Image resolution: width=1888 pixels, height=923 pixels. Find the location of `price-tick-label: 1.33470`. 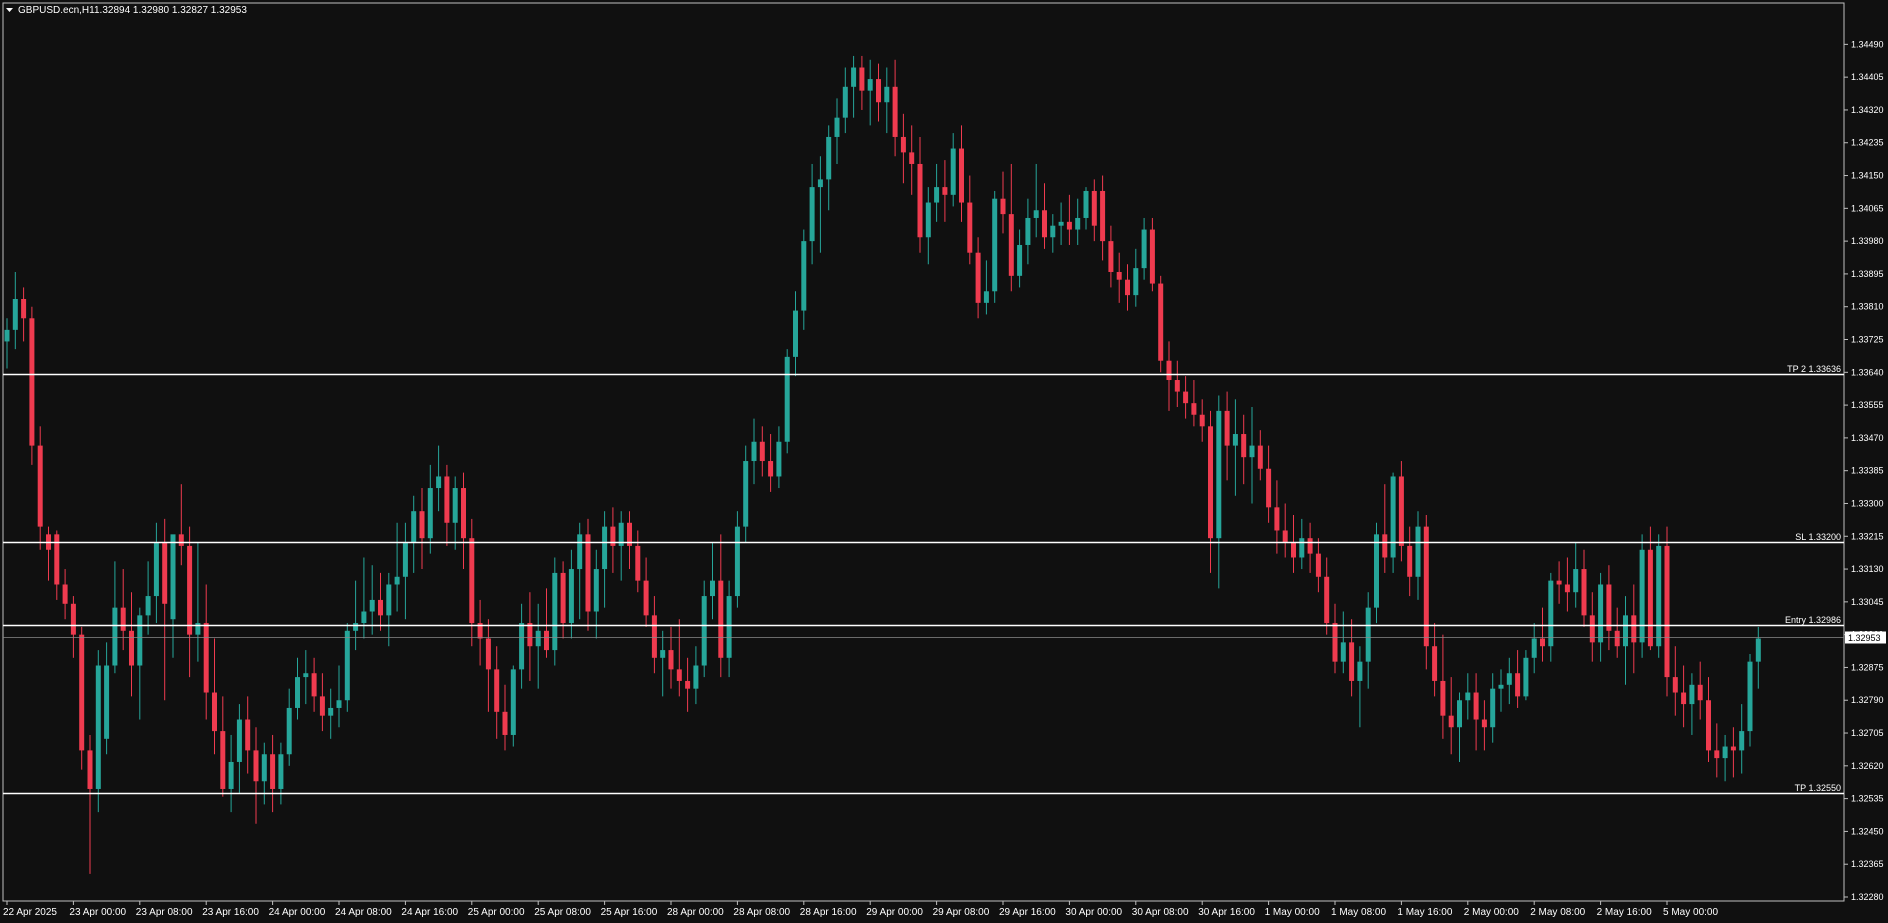

price-tick-label: 1.33470 is located at coordinates (1867, 438).